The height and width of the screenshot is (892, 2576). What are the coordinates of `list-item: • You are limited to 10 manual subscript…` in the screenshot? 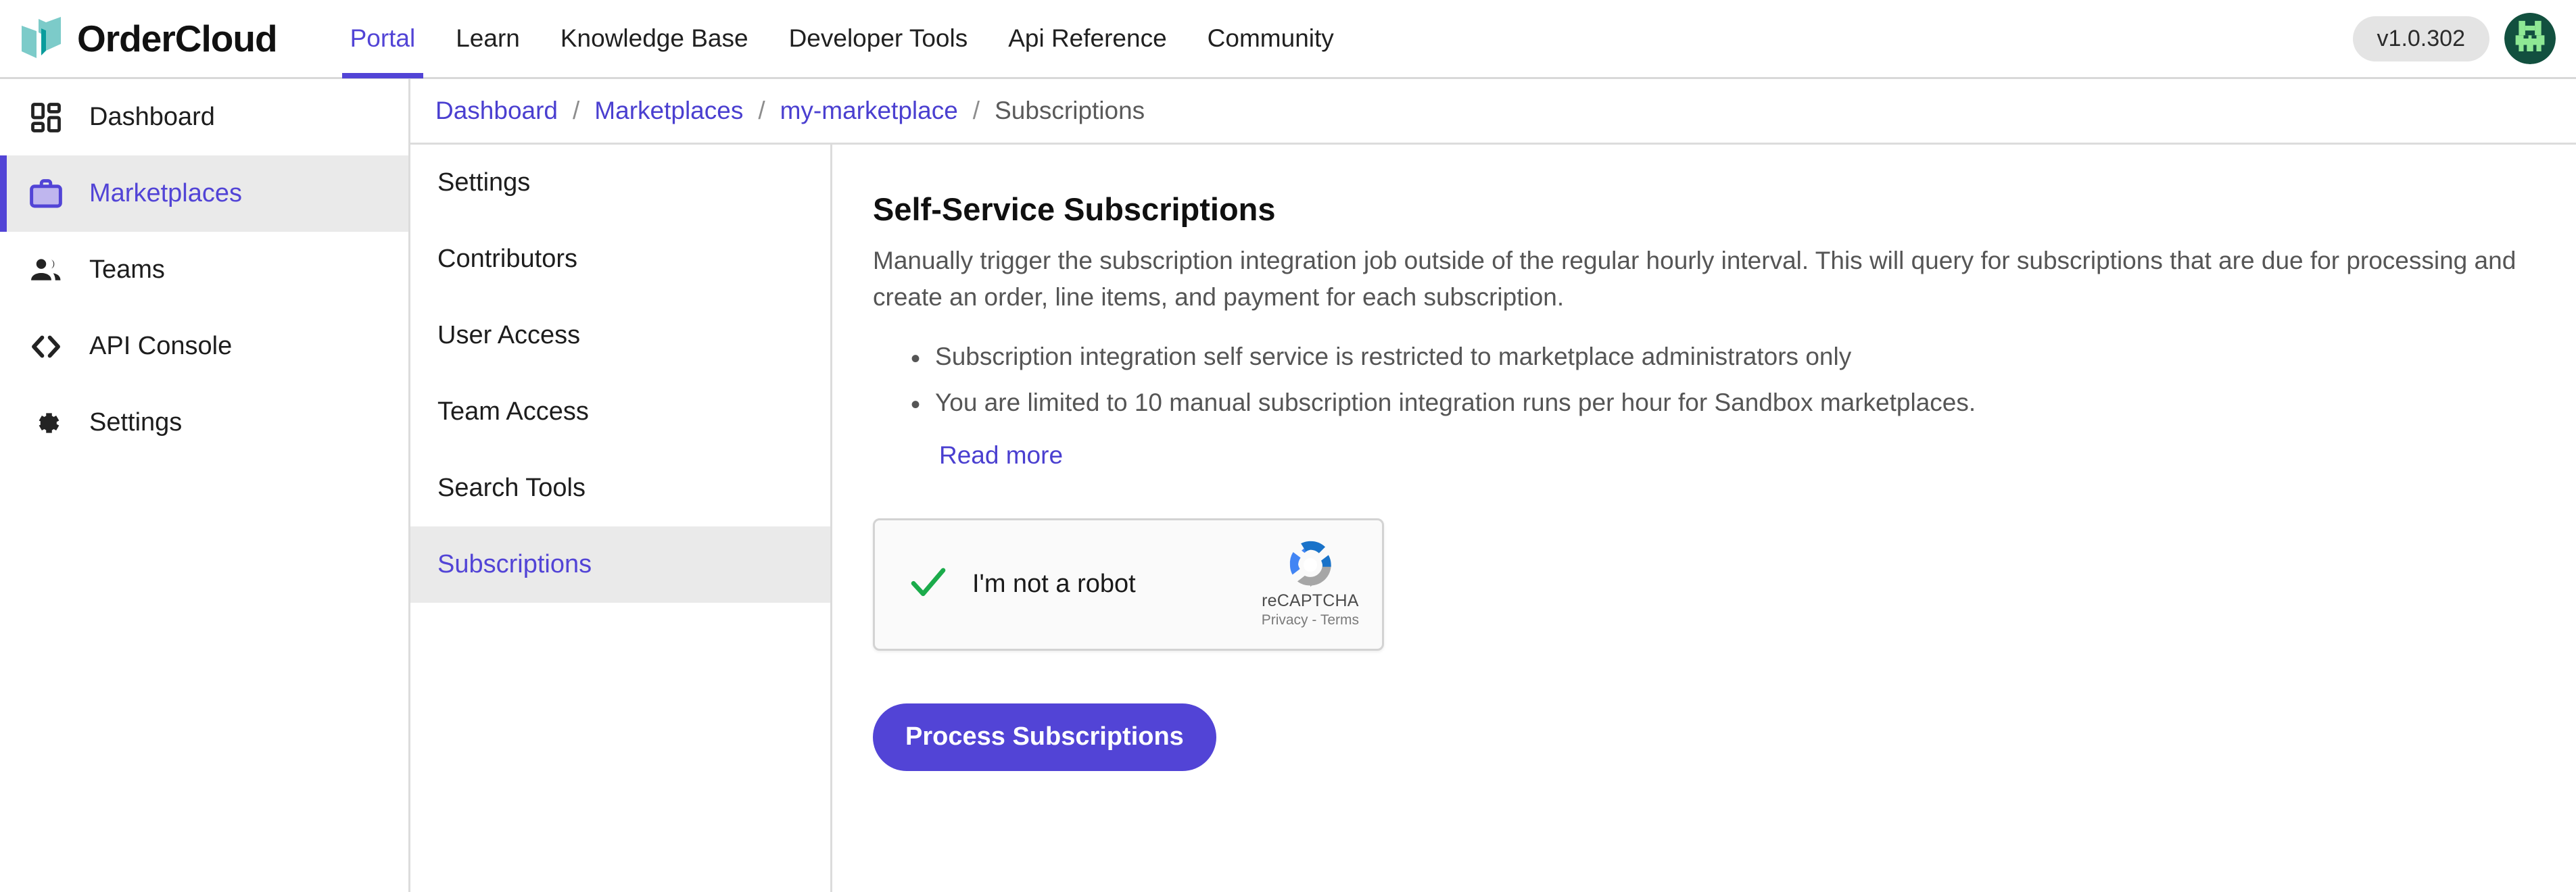 It's located at (1743, 403).